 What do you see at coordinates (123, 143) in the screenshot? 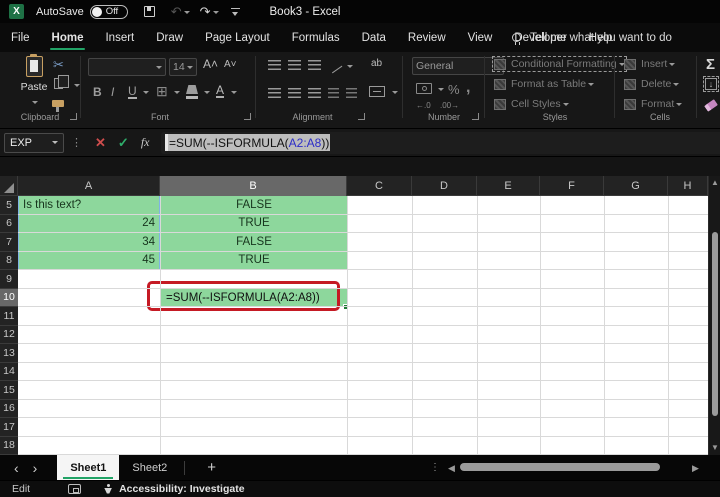
I see `enter-icon: ✓` at bounding box center [123, 143].